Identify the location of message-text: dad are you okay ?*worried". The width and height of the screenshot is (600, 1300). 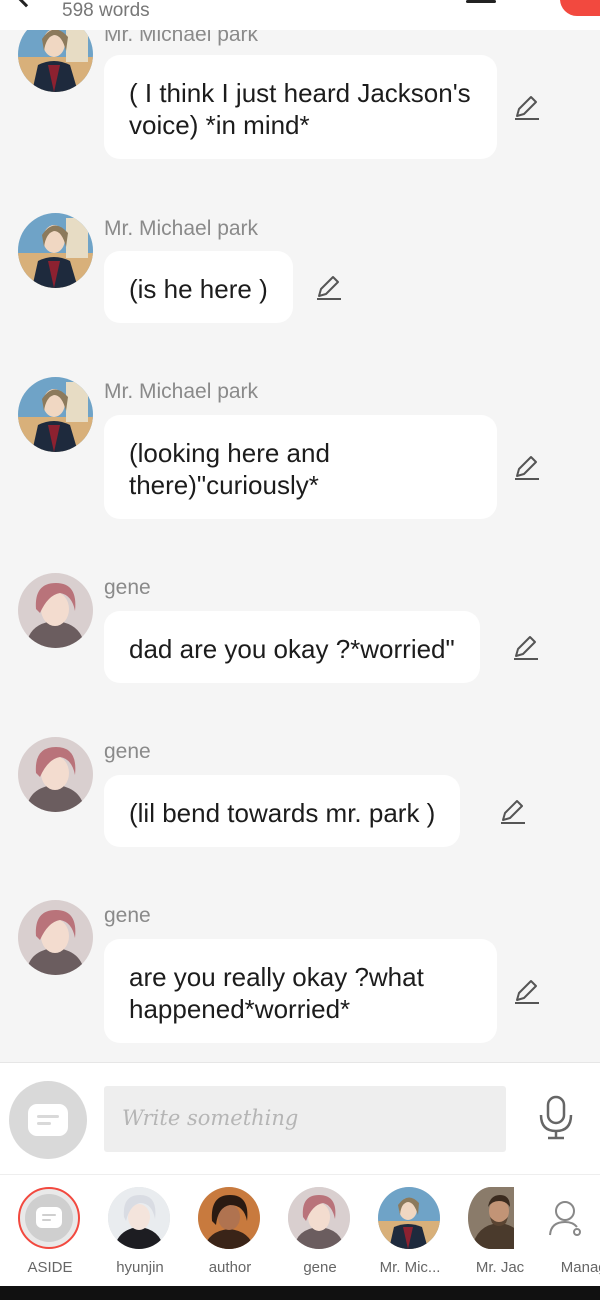
(292, 649).